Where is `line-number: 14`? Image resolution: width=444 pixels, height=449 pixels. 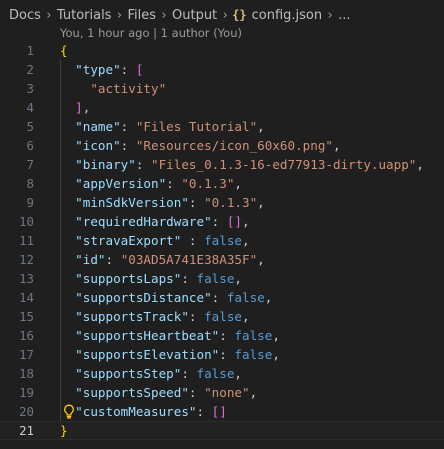 line-number: 14 is located at coordinates (26, 297).